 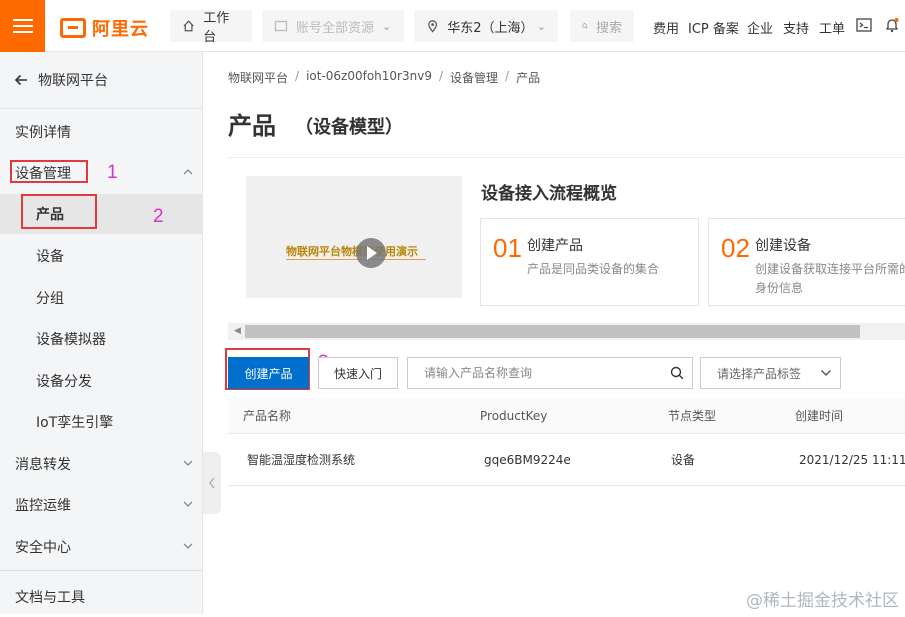 I want to click on breadcrumb-item-current: 产品, so click(x=528, y=78).